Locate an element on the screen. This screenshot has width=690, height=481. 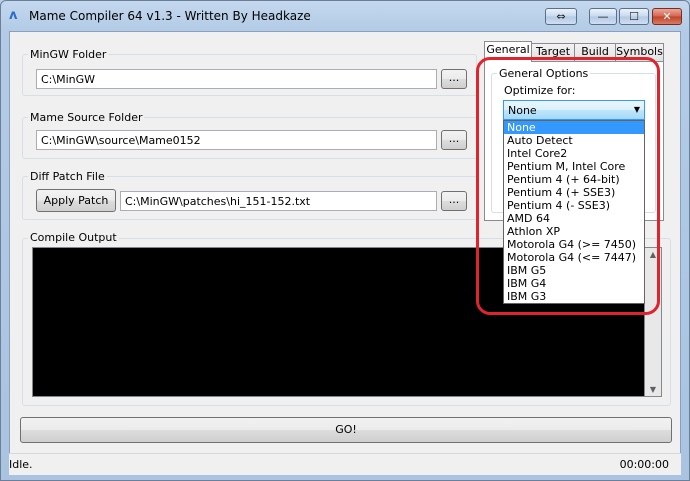
patch-file-input: C:\MinGW\patches\hi_151-152.txt is located at coordinates (278, 201).